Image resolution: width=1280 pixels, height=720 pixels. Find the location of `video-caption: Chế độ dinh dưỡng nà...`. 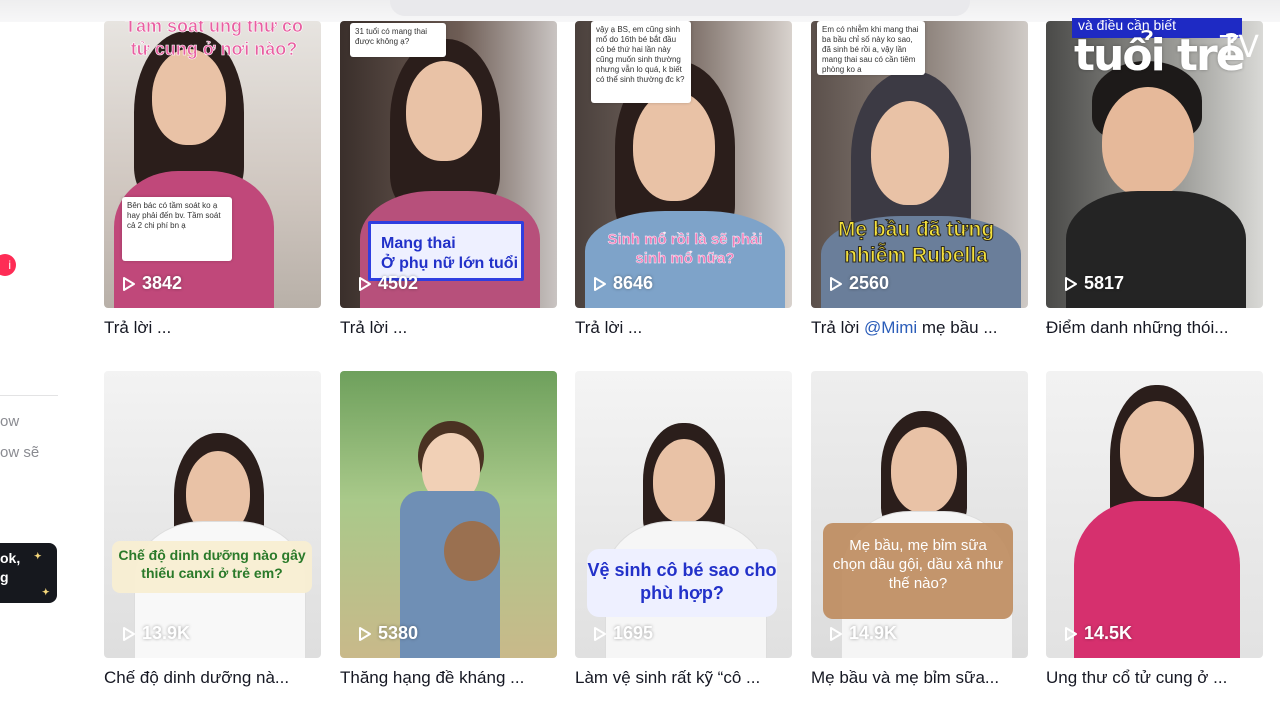

video-caption: Chế độ dinh dưỡng nà... is located at coordinates (212, 678).